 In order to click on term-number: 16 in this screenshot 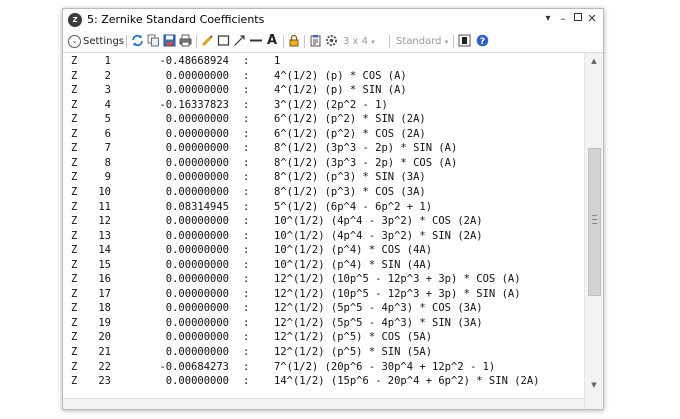, I will do `click(104, 279)`.